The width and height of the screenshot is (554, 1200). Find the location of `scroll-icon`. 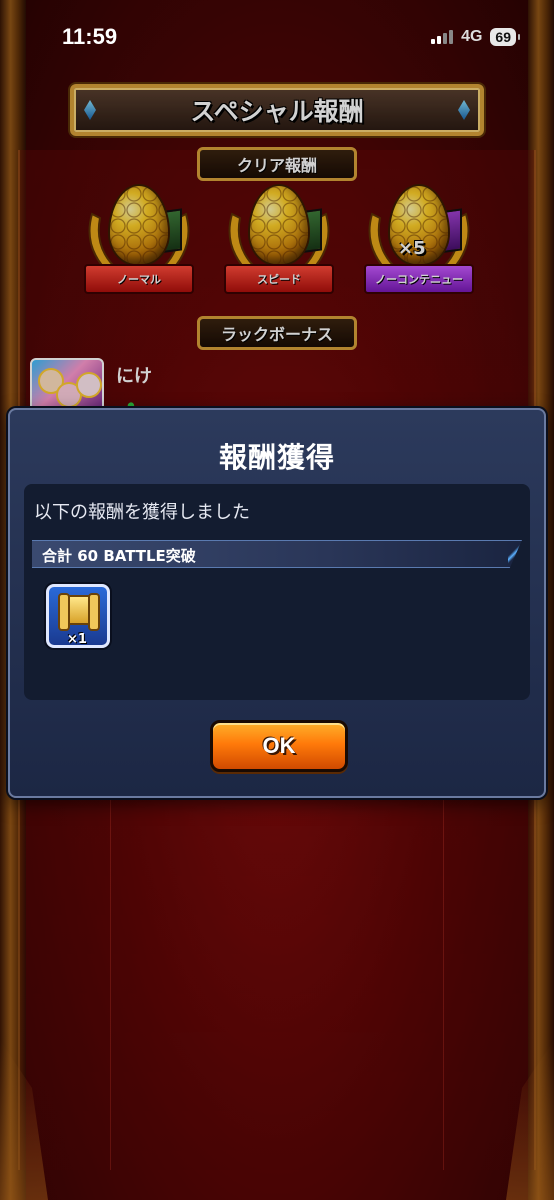

scroll-icon is located at coordinates (79, 612).